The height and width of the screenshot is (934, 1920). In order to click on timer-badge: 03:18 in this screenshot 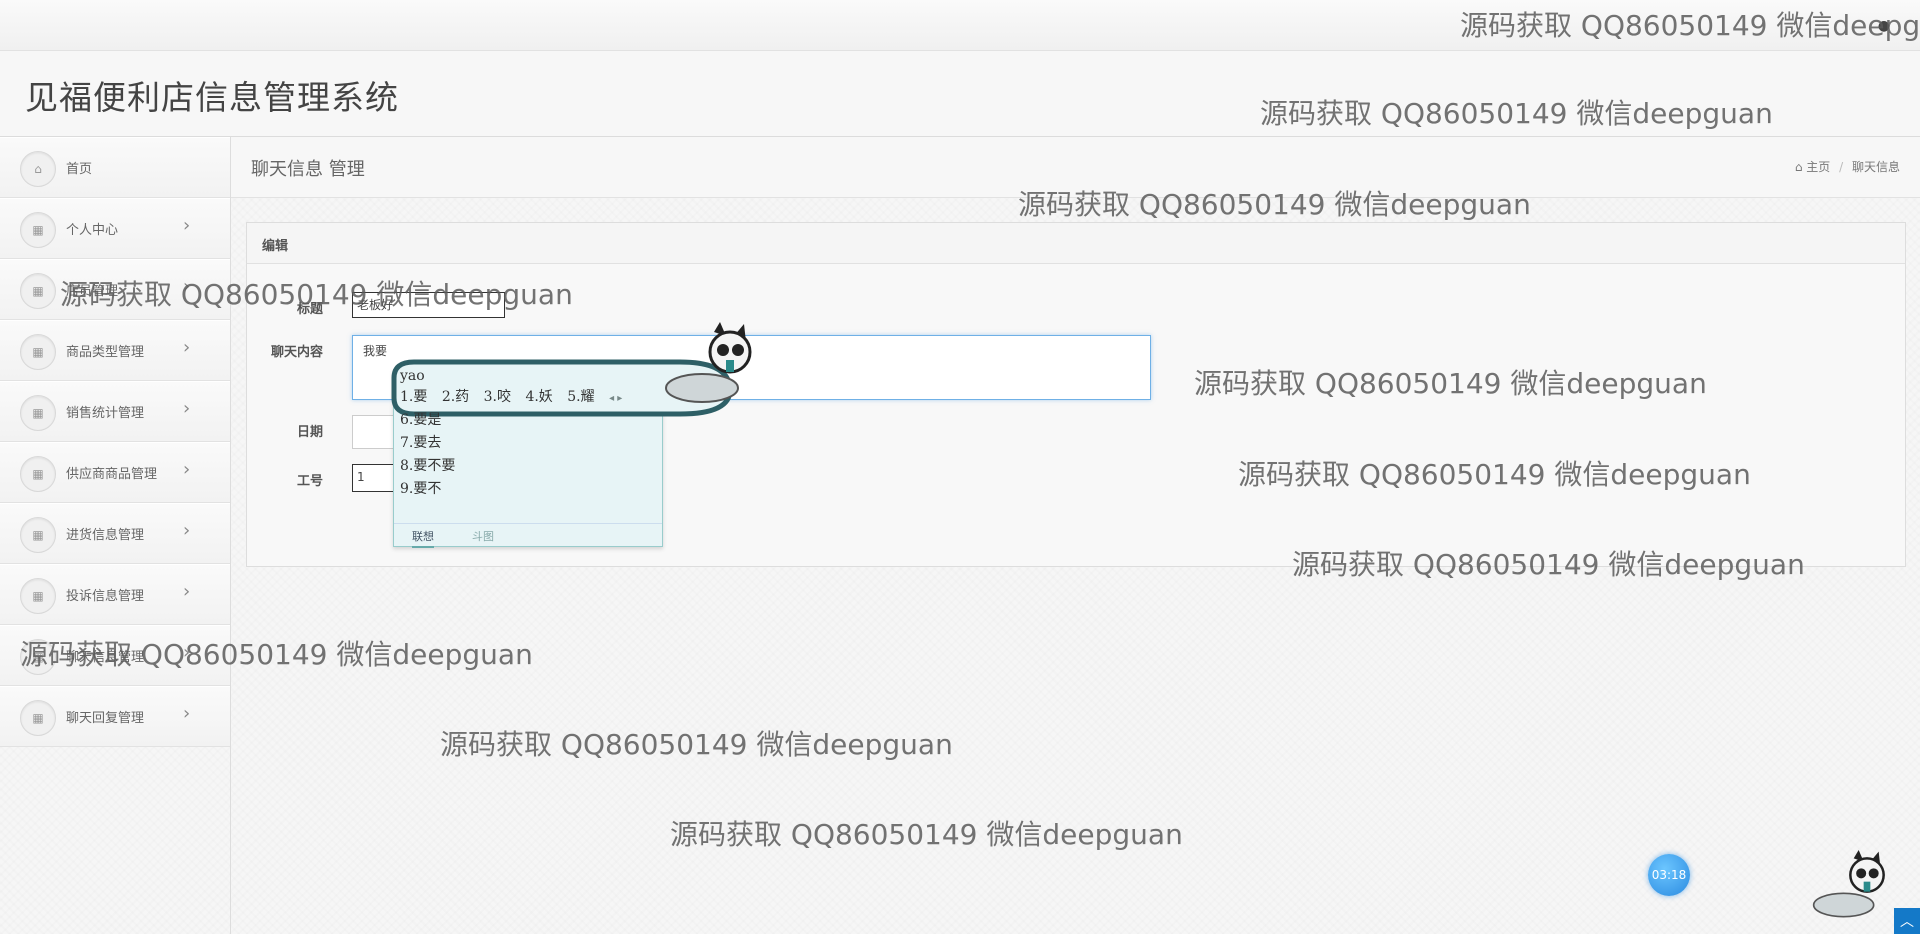, I will do `click(1669, 875)`.